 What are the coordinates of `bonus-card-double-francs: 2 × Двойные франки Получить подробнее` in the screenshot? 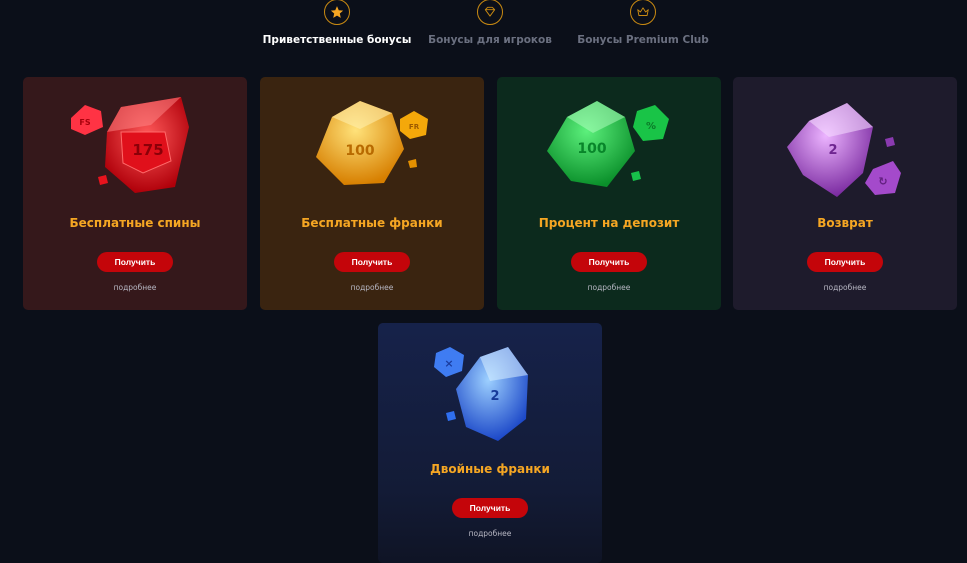 It's located at (490, 443).